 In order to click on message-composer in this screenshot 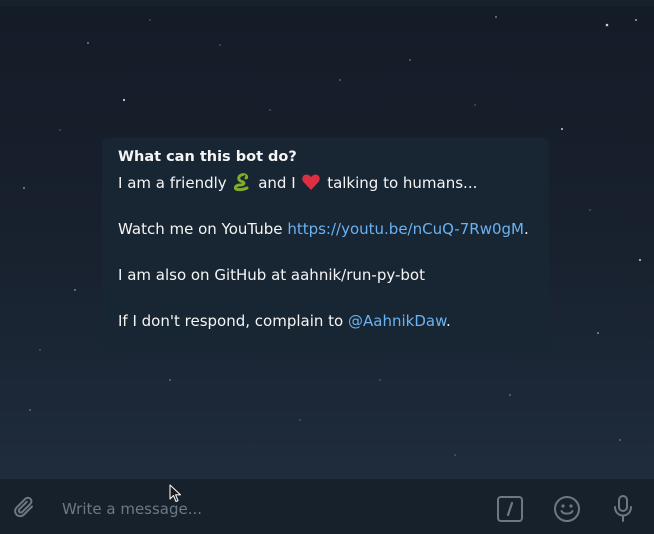, I will do `click(327, 506)`.